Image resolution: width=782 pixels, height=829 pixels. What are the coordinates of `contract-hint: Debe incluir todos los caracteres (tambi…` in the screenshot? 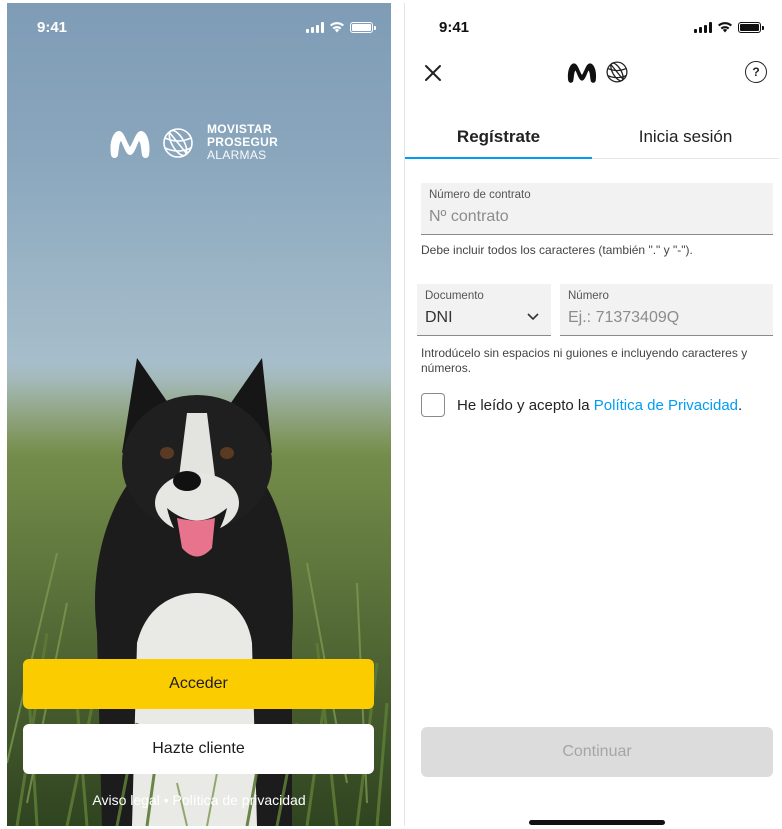 It's located at (557, 250).